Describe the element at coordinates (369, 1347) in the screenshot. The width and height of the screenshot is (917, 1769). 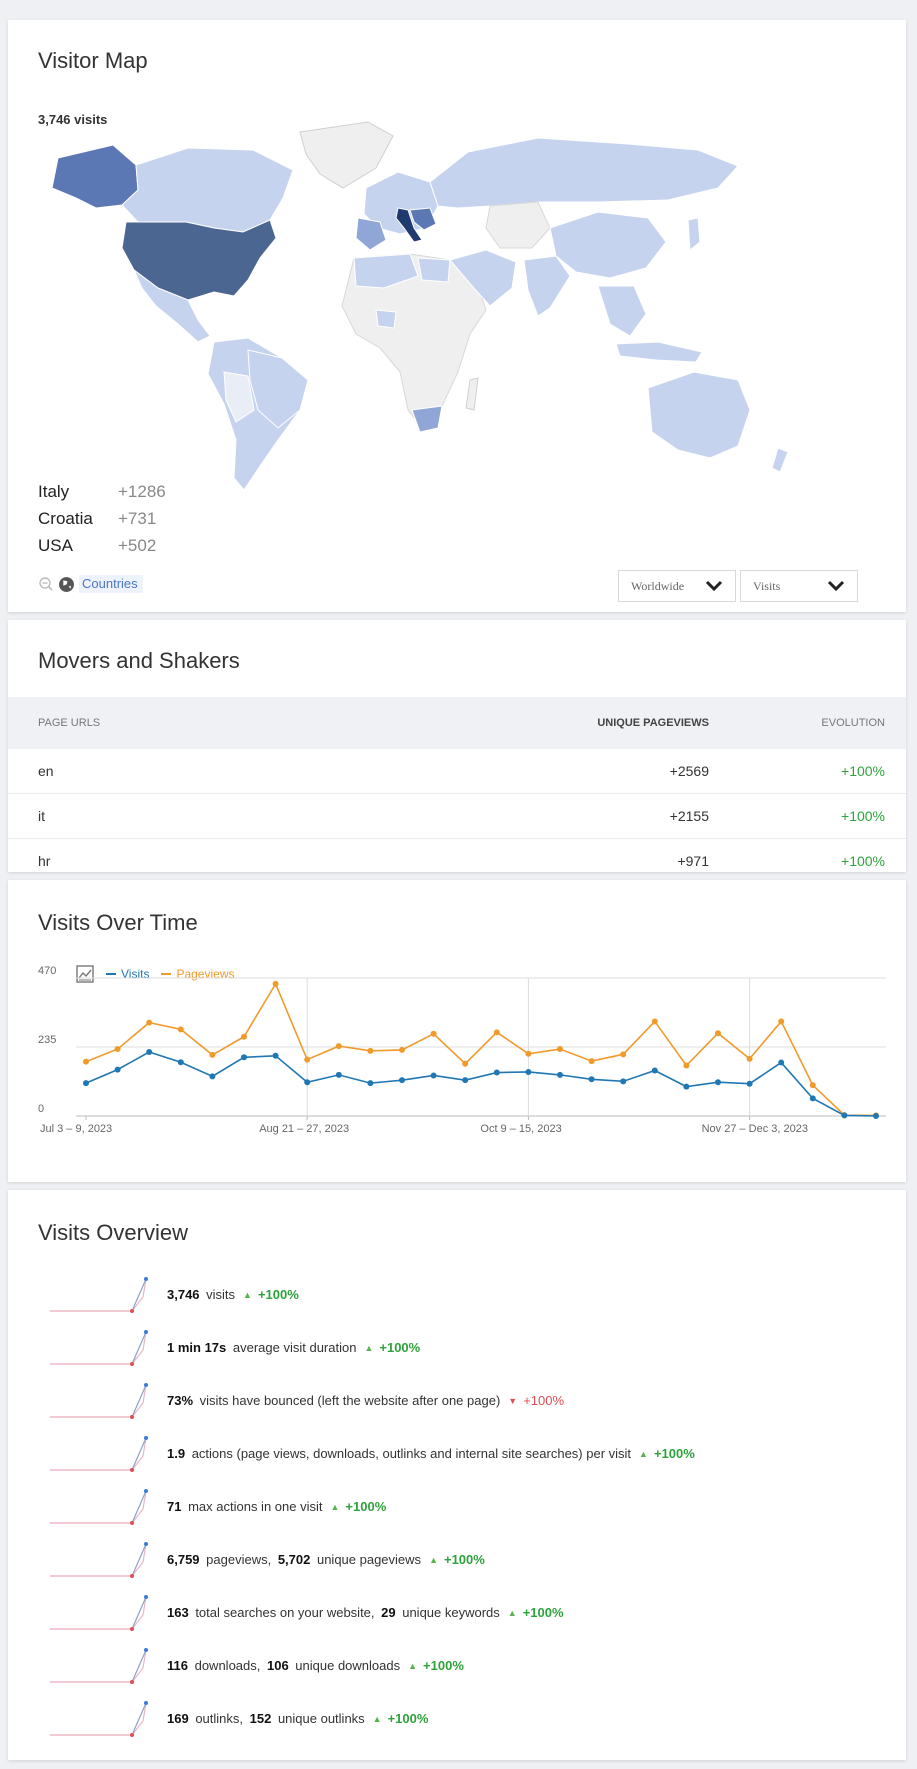
I see `trend-up-icon: ▲` at that location.